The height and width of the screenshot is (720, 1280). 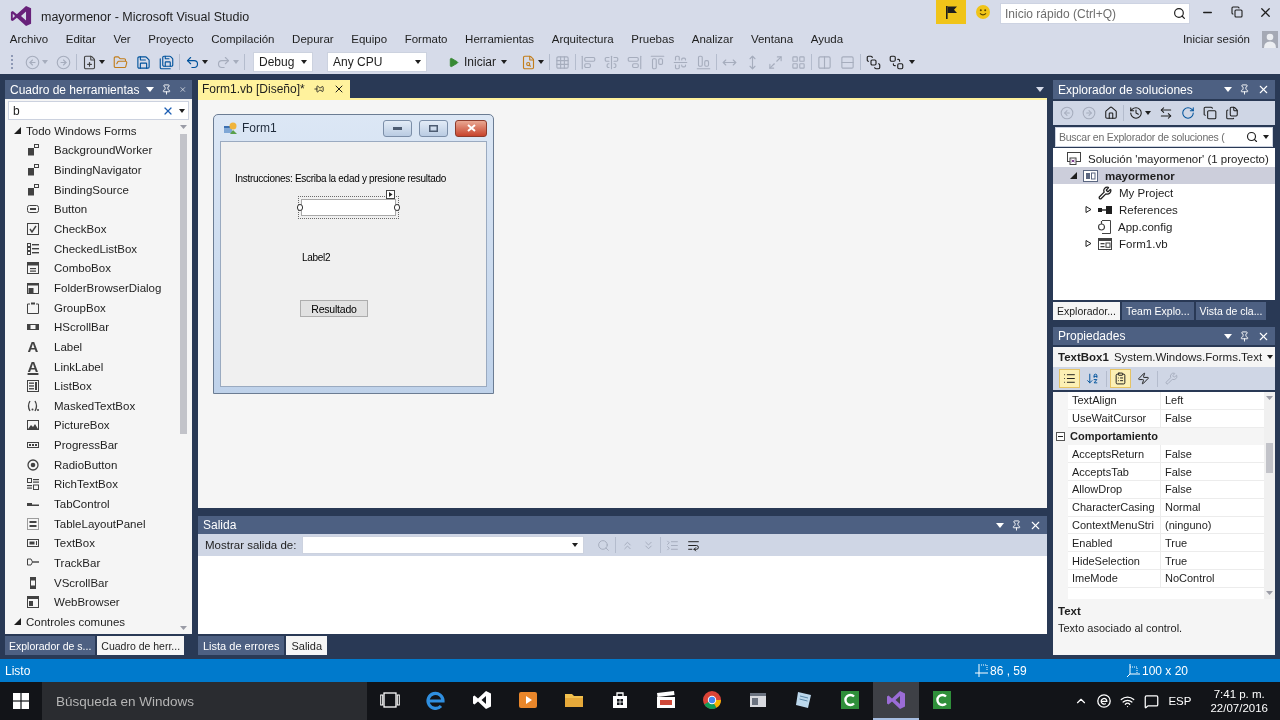 What do you see at coordinates (91, 209) in the screenshot?
I see `toolbox-item: Button` at bounding box center [91, 209].